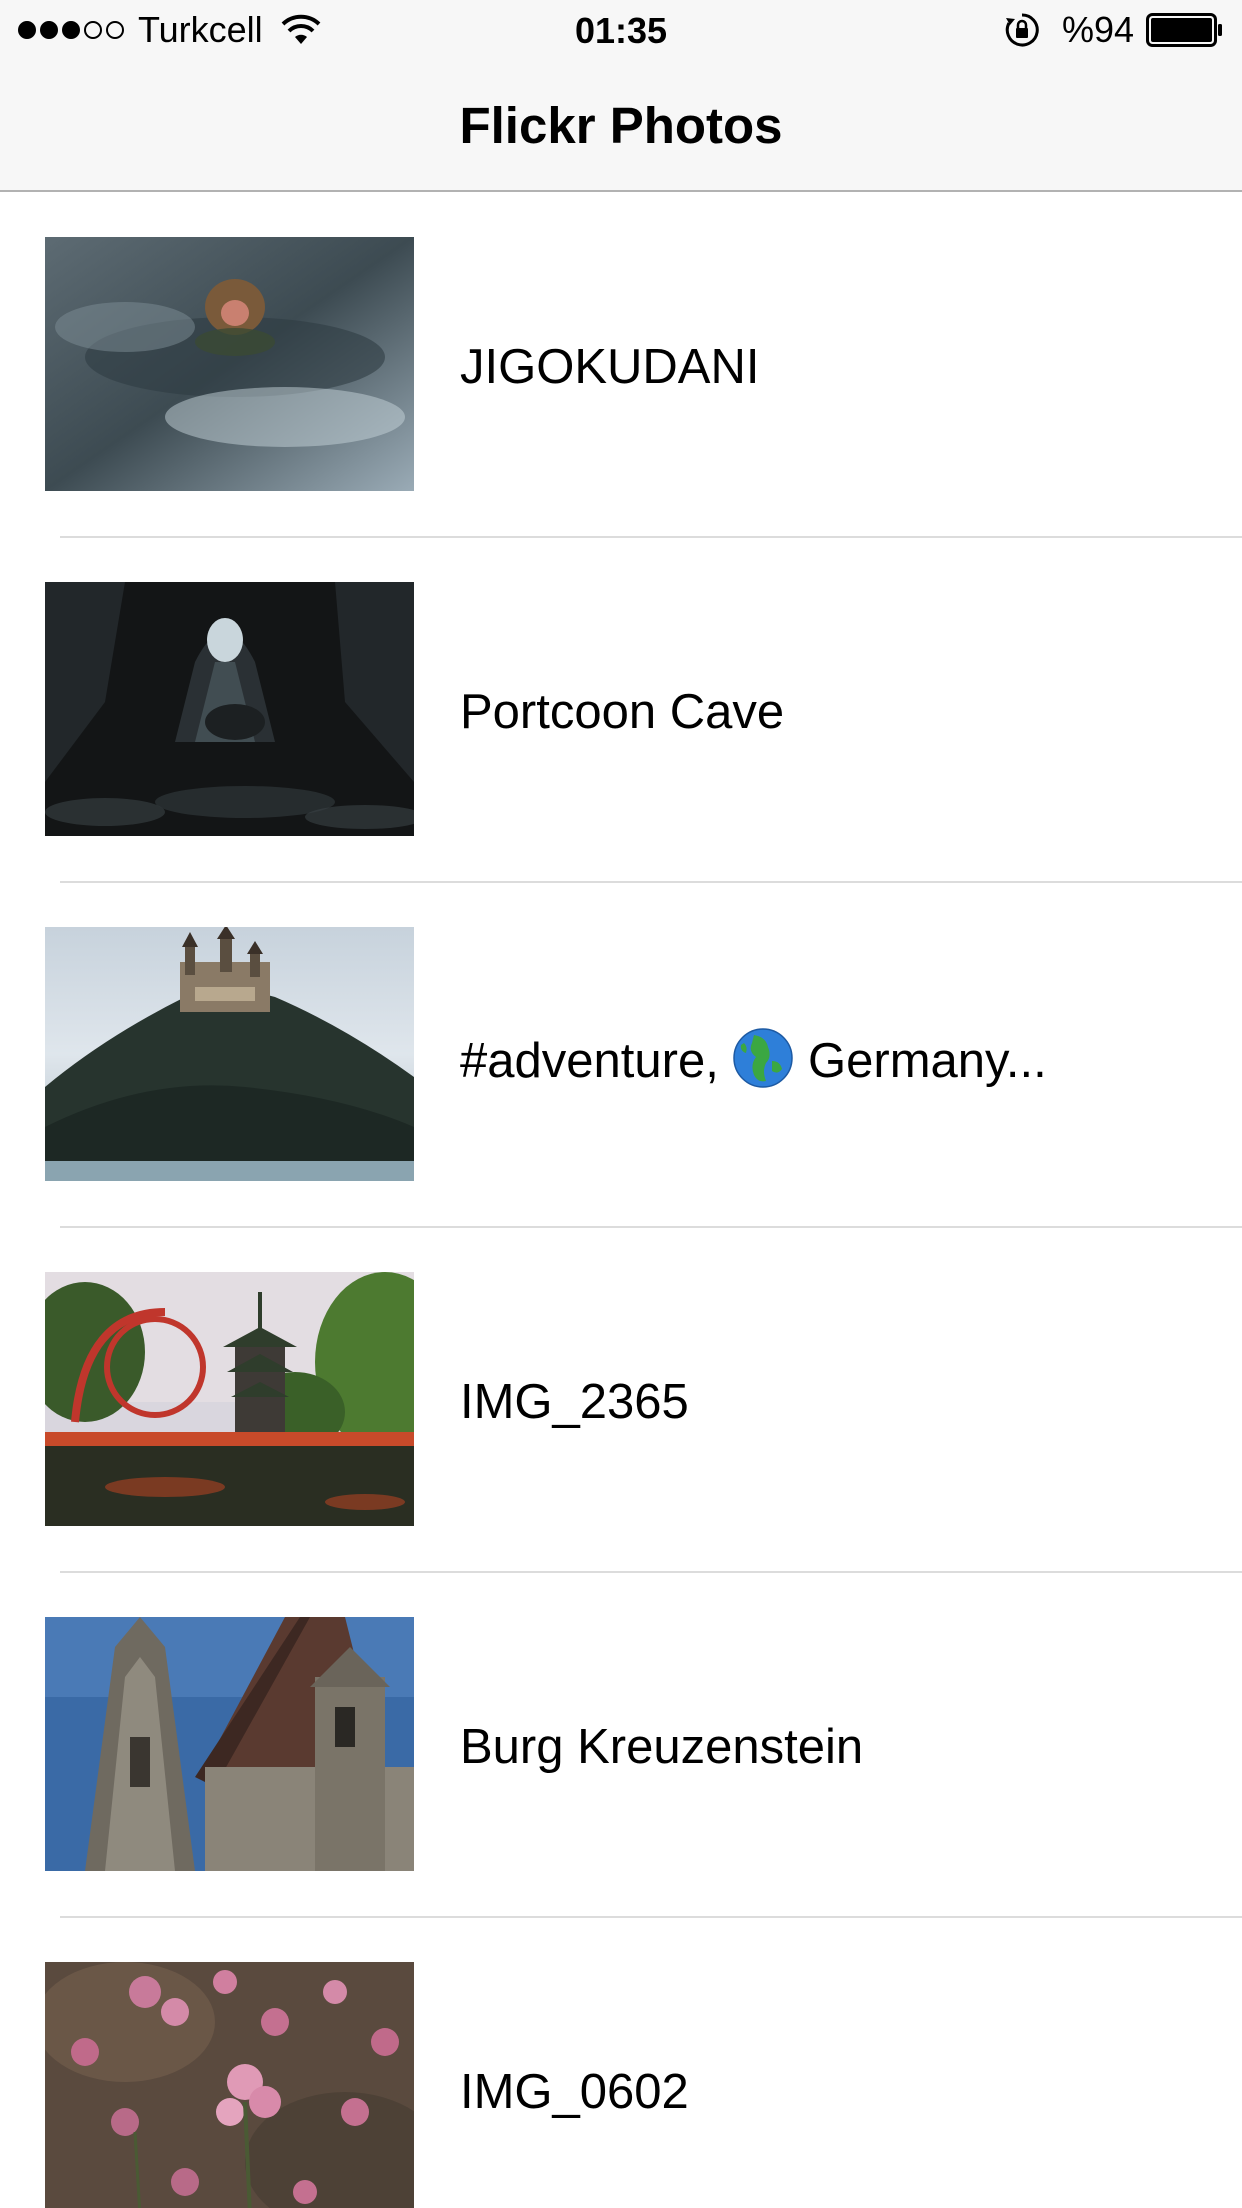 The image size is (1242, 2208). Describe the element at coordinates (763, 1058) in the screenshot. I see `globe-emoji-icon` at that location.